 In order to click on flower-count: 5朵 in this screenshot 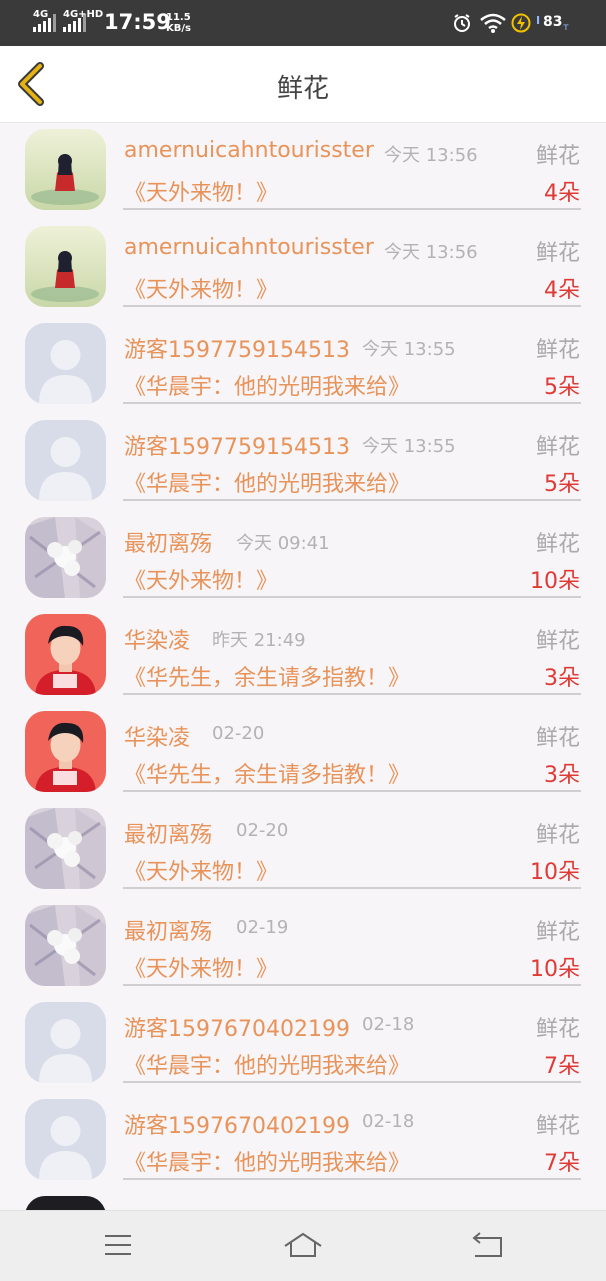, I will do `click(562, 387)`.